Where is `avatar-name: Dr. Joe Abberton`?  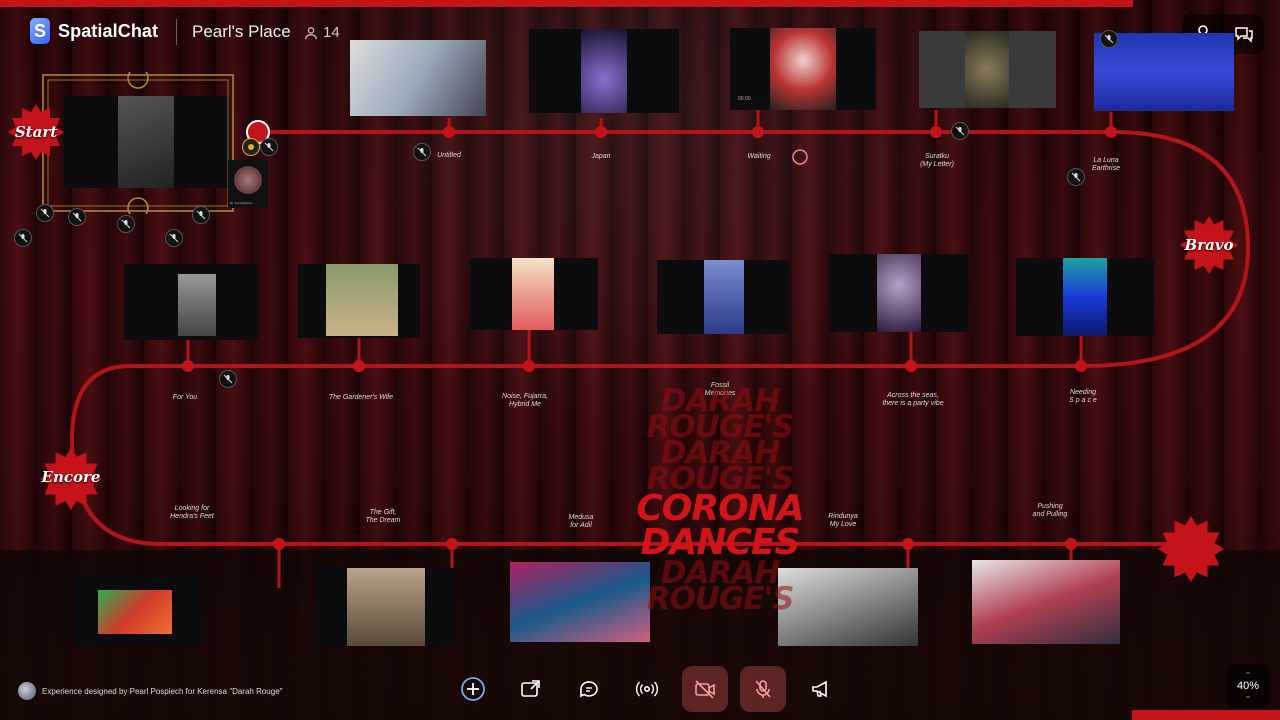 avatar-name: Dr. Joe Abberton is located at coordinates (241, 203).